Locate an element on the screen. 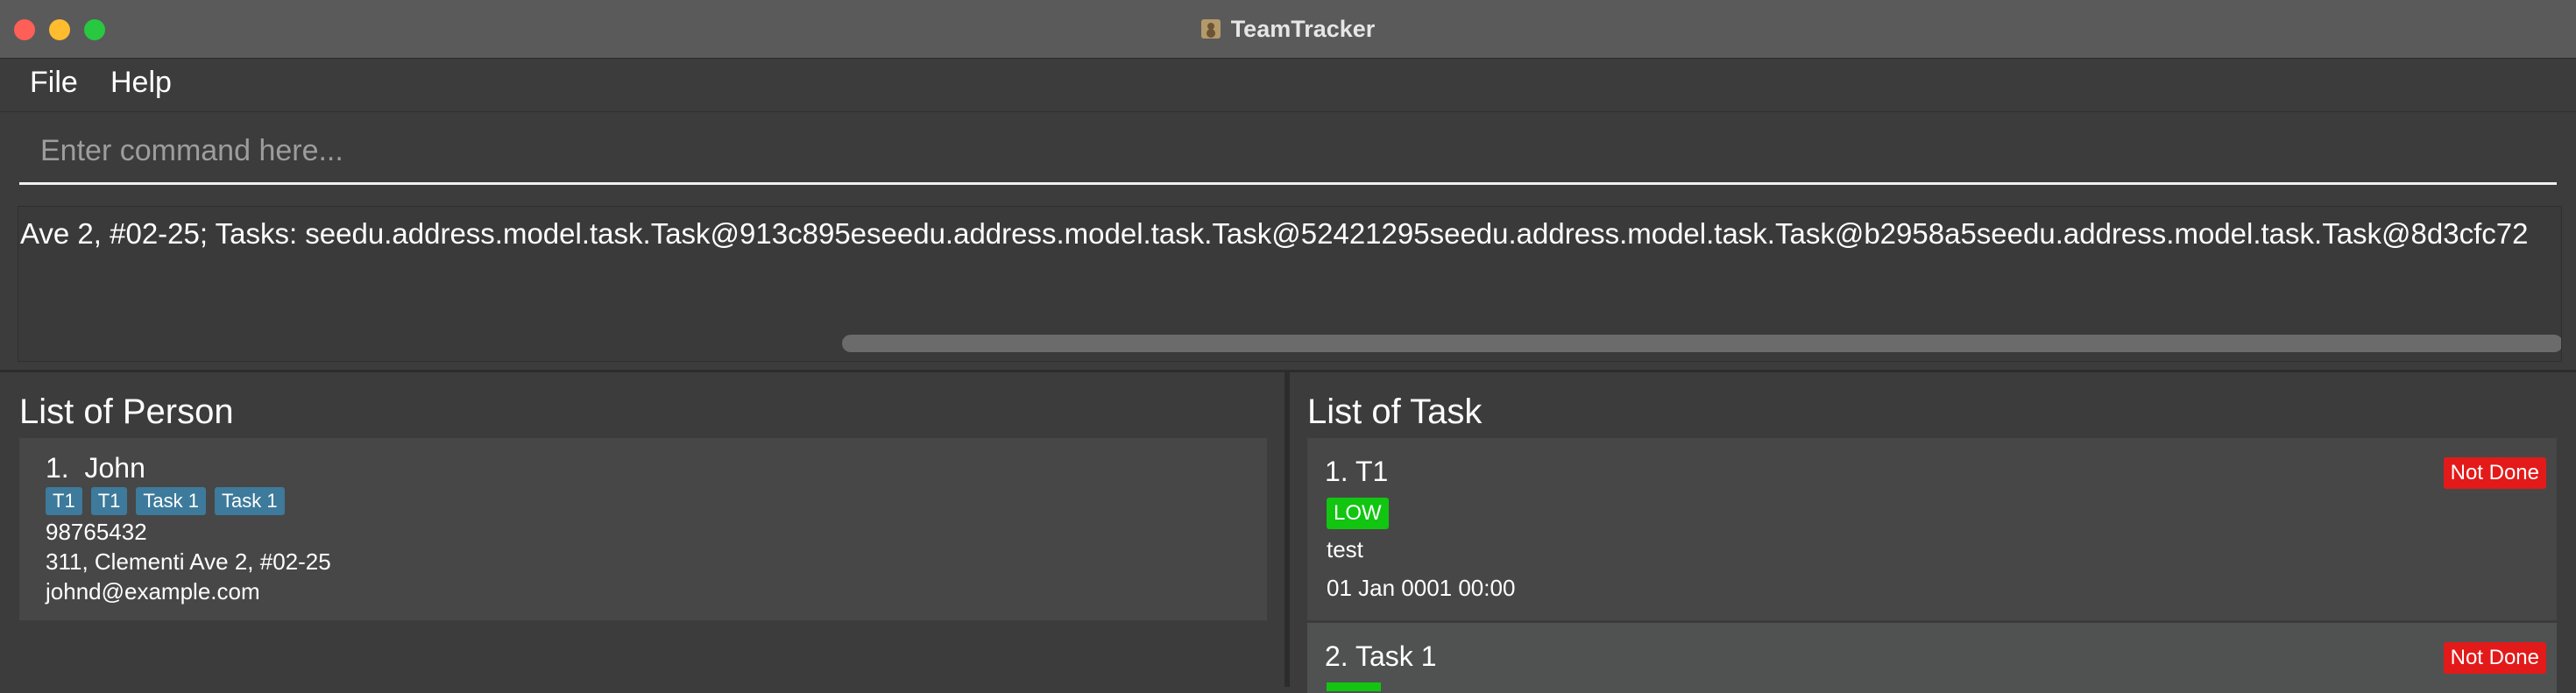 This screenshot has height=693, width=2576. priority-badge-partial is located at coordinates (1354, 686).